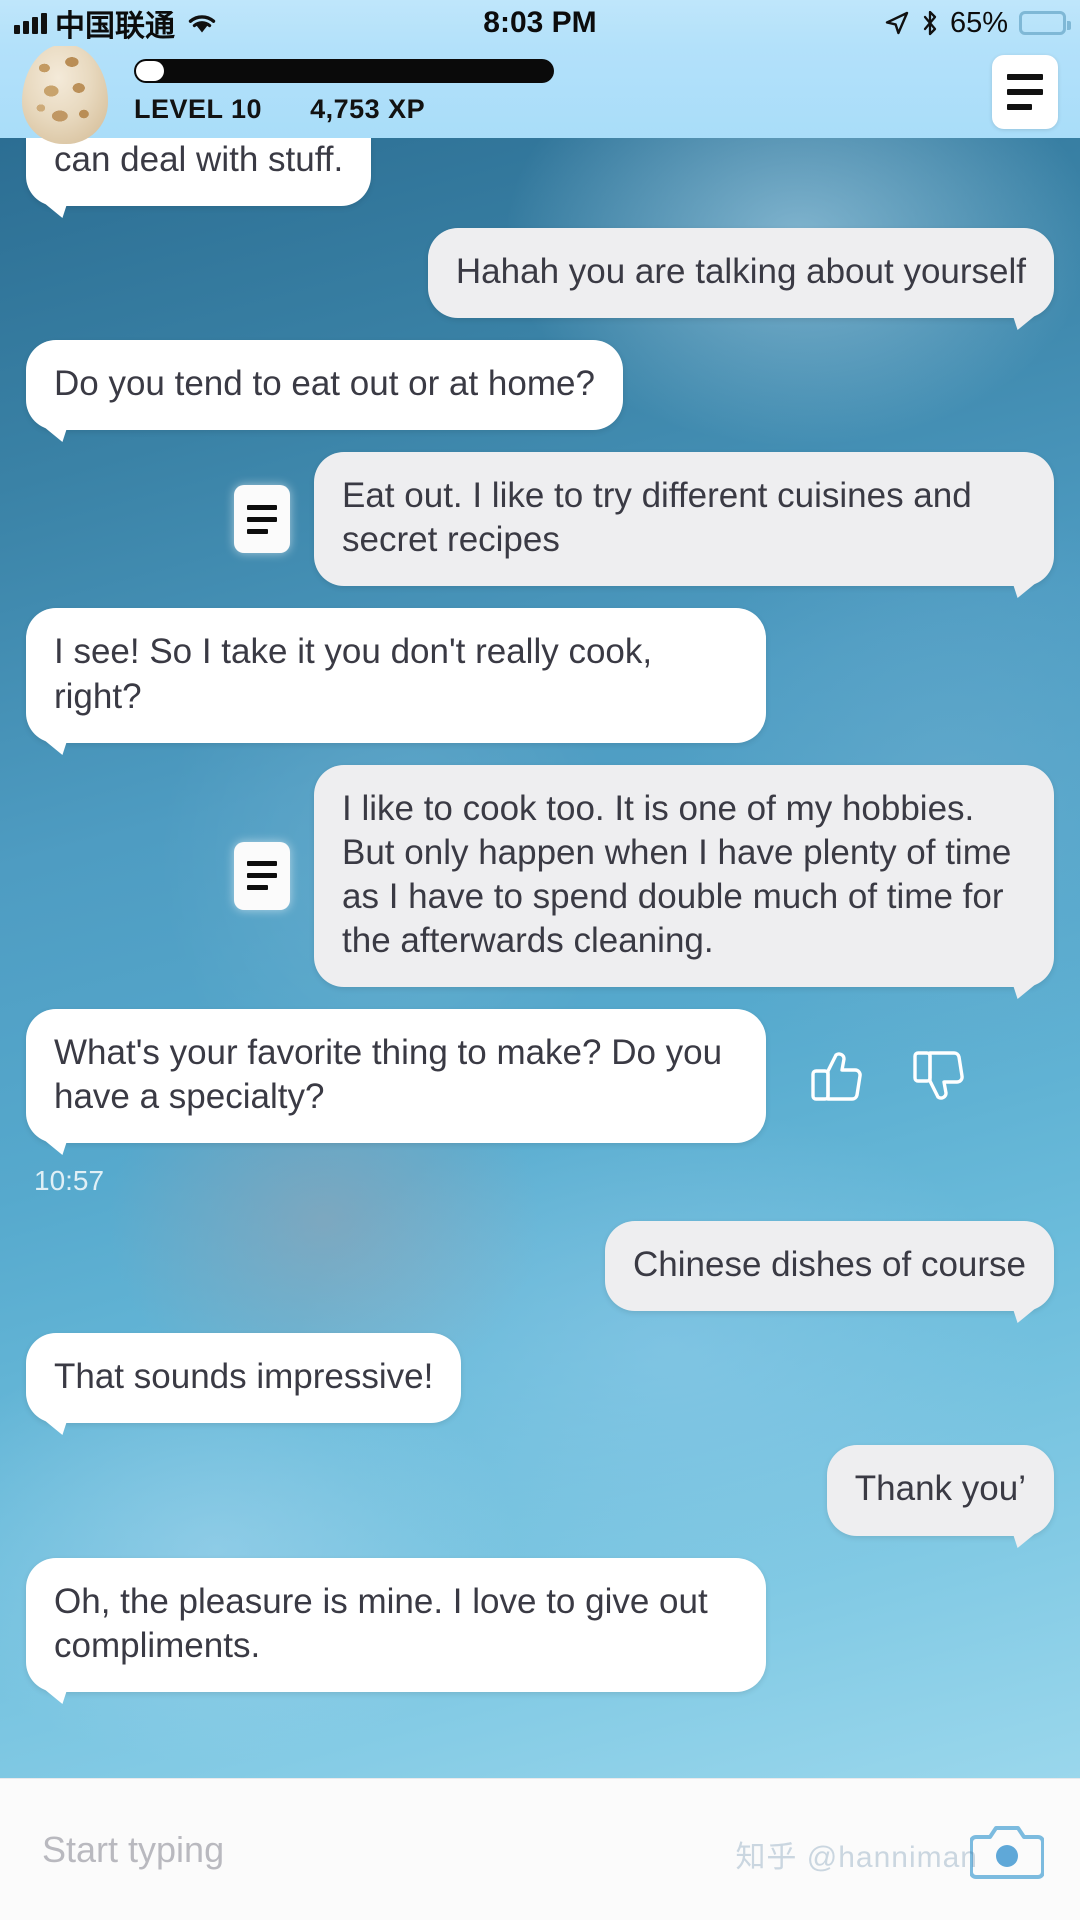 This screenshot has height=1920, width=1080. What do you see at coordinates (65, 94) in the screenshot?
I see `egg-avatar` at bounding box center [65, 94].